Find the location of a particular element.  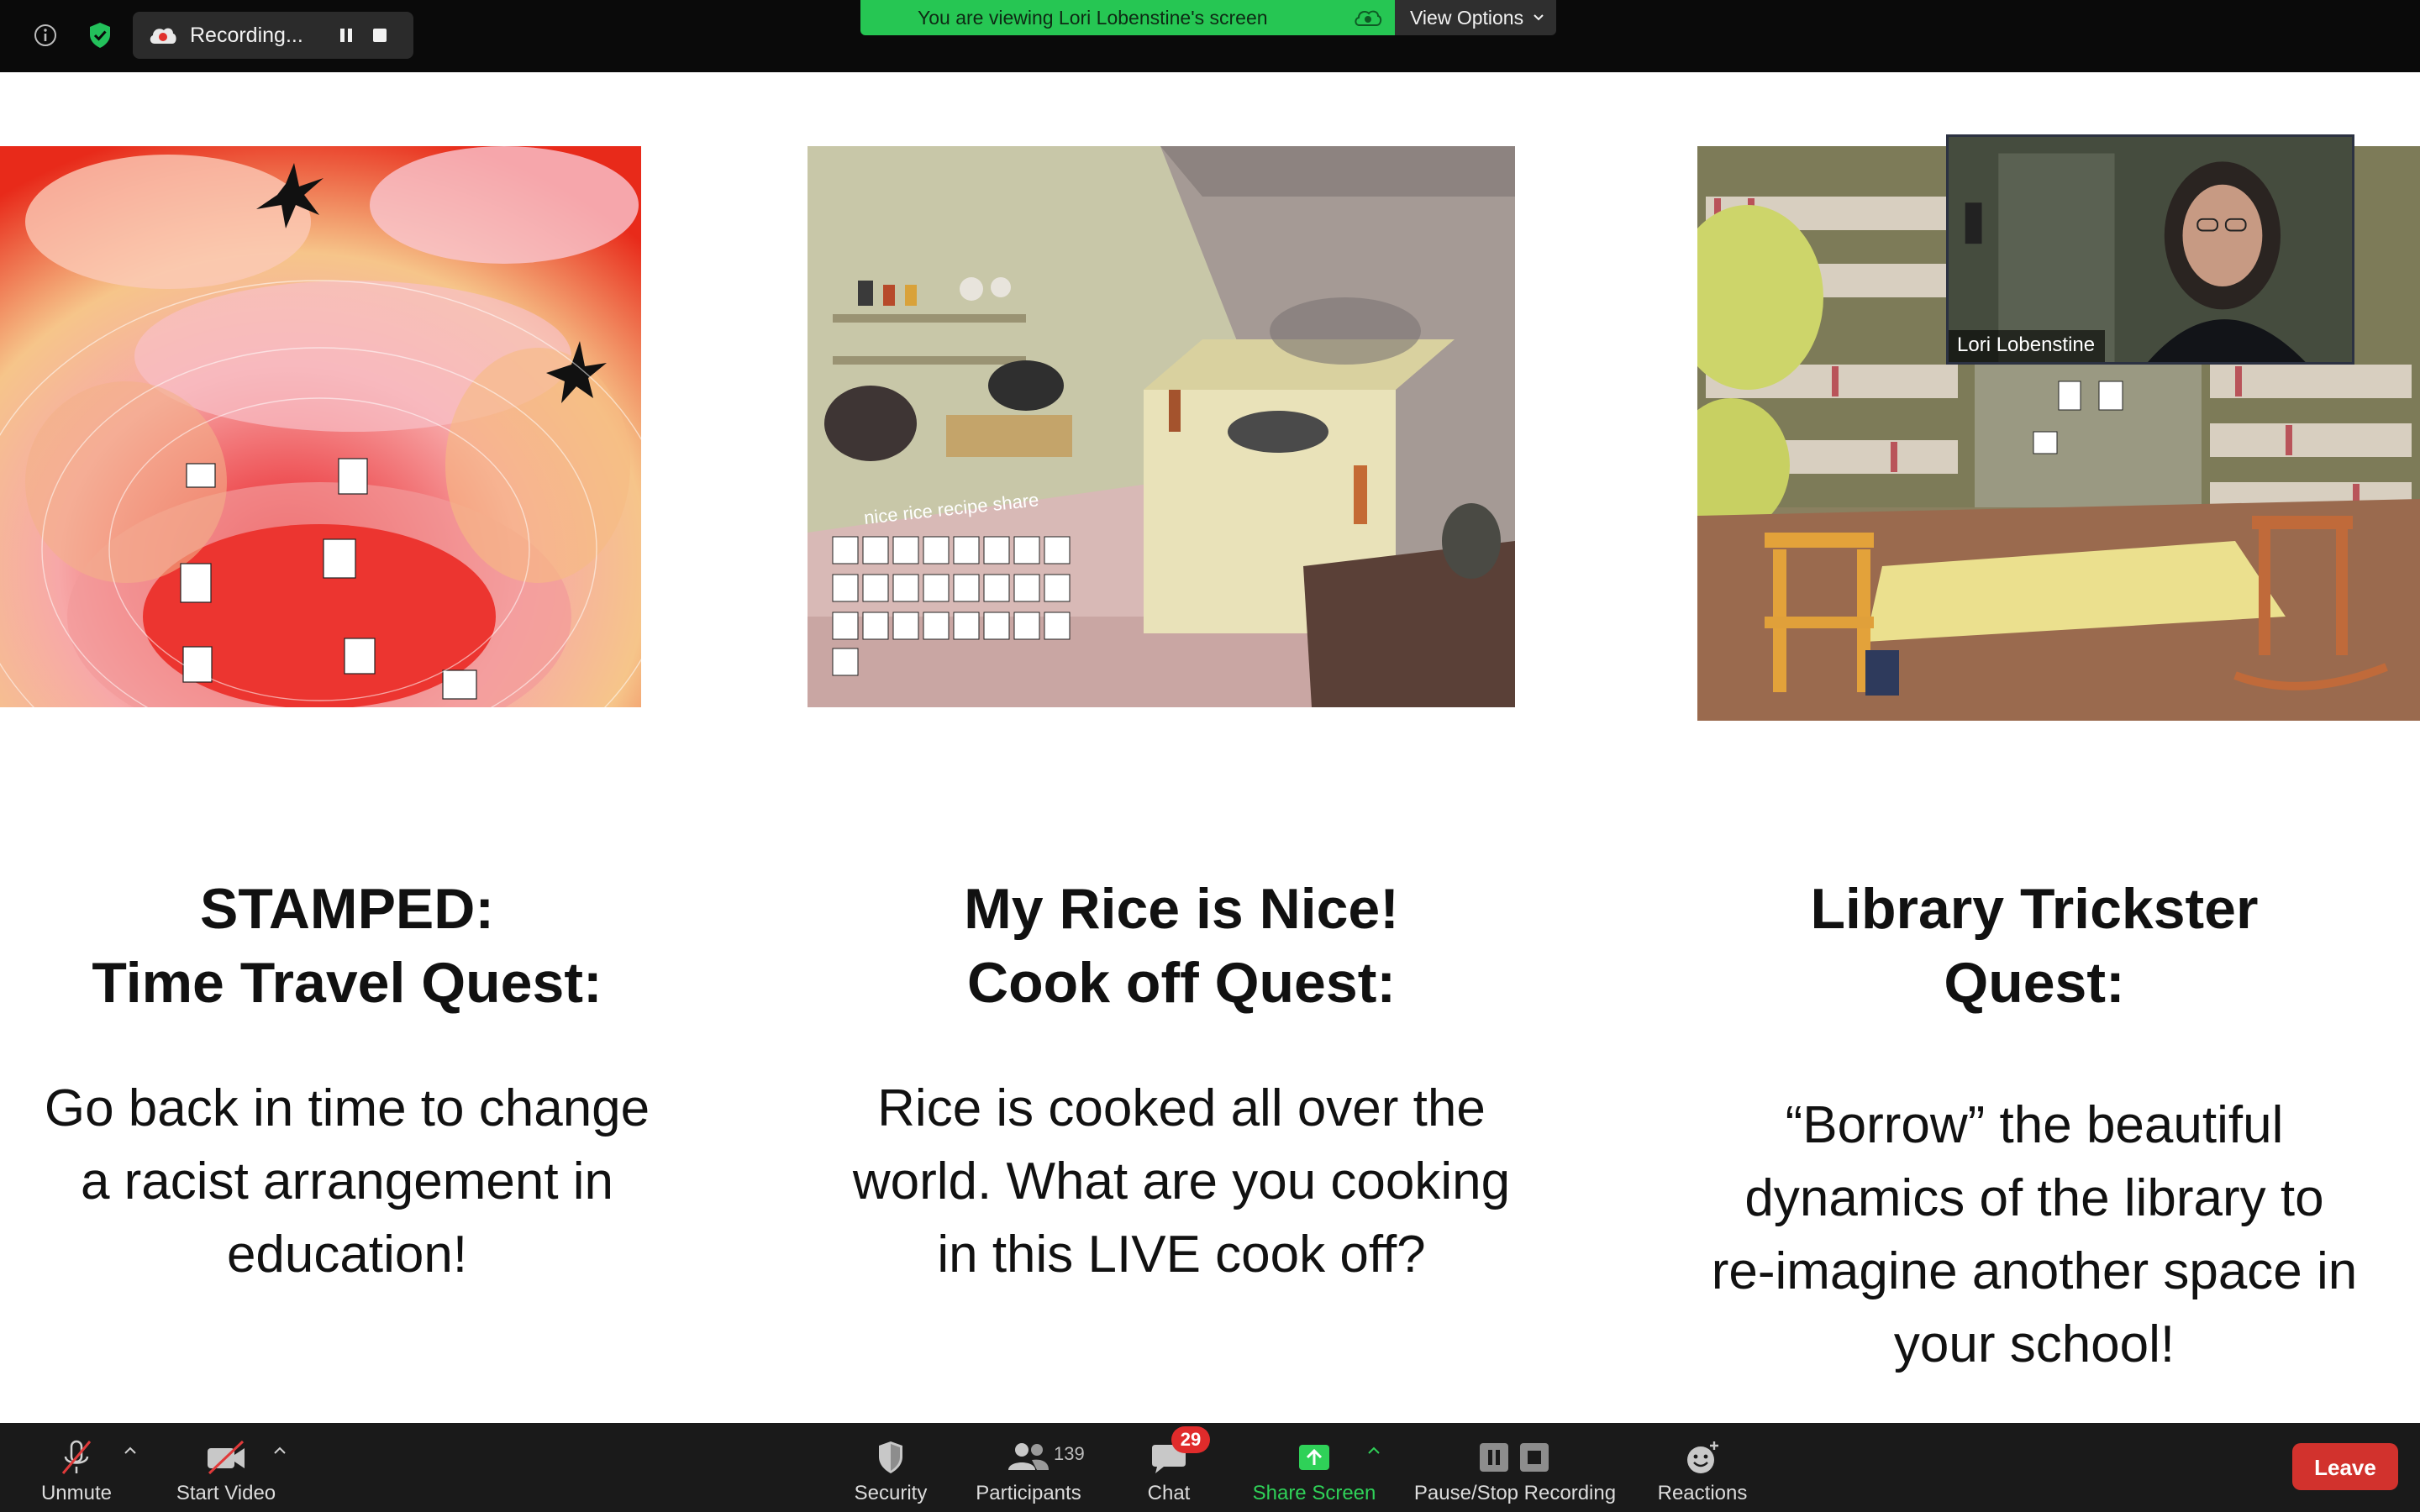

quest-2-title: My Rice is Nice! Cook off Quest: is located at coordinates (1181, 946).